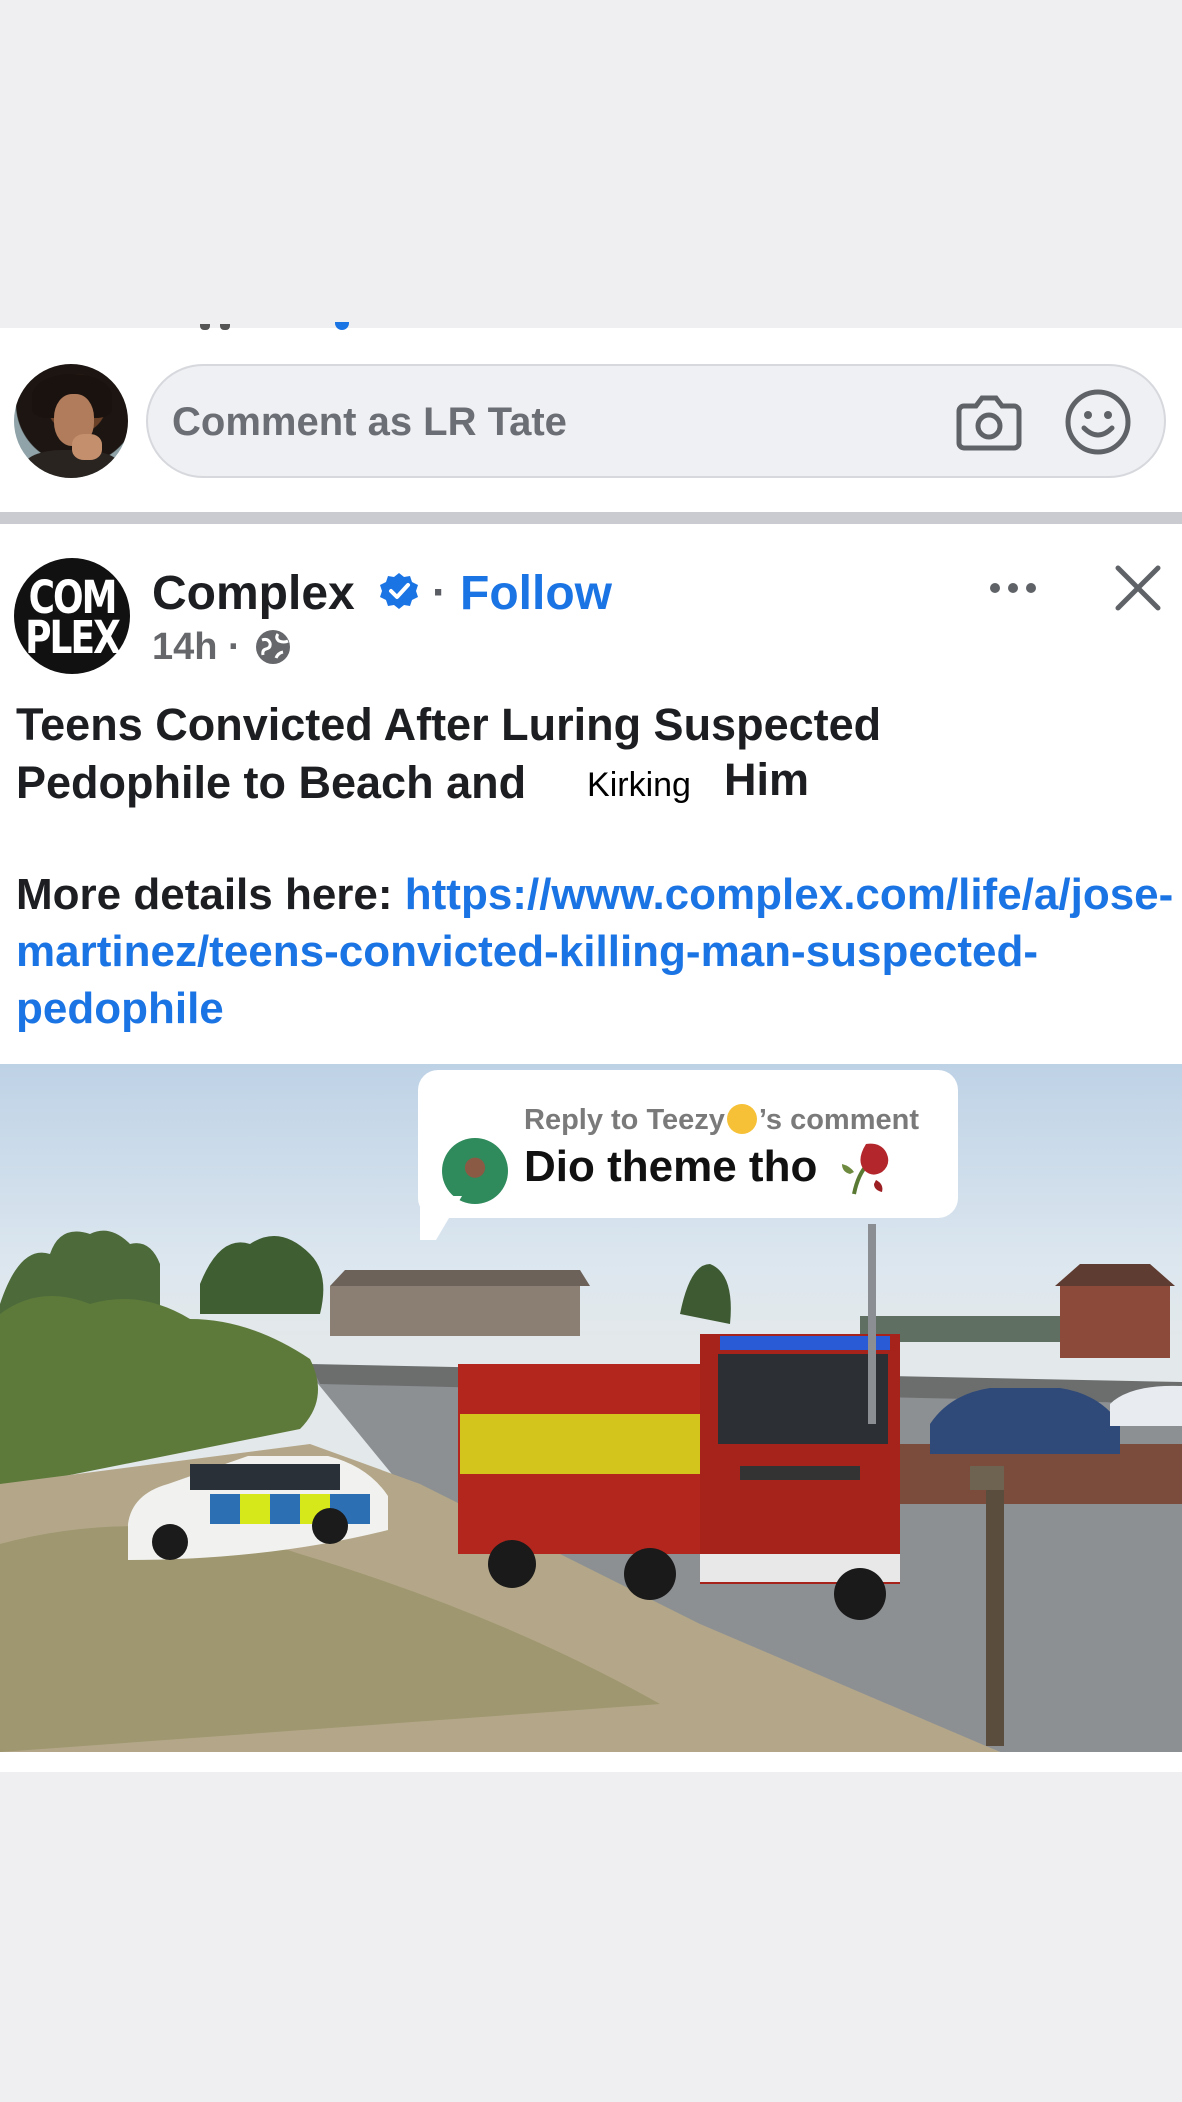  What do you see at coordinates (273, 647) in the screenshot?
I see `globe-icon` at bounding box center [273, 647].